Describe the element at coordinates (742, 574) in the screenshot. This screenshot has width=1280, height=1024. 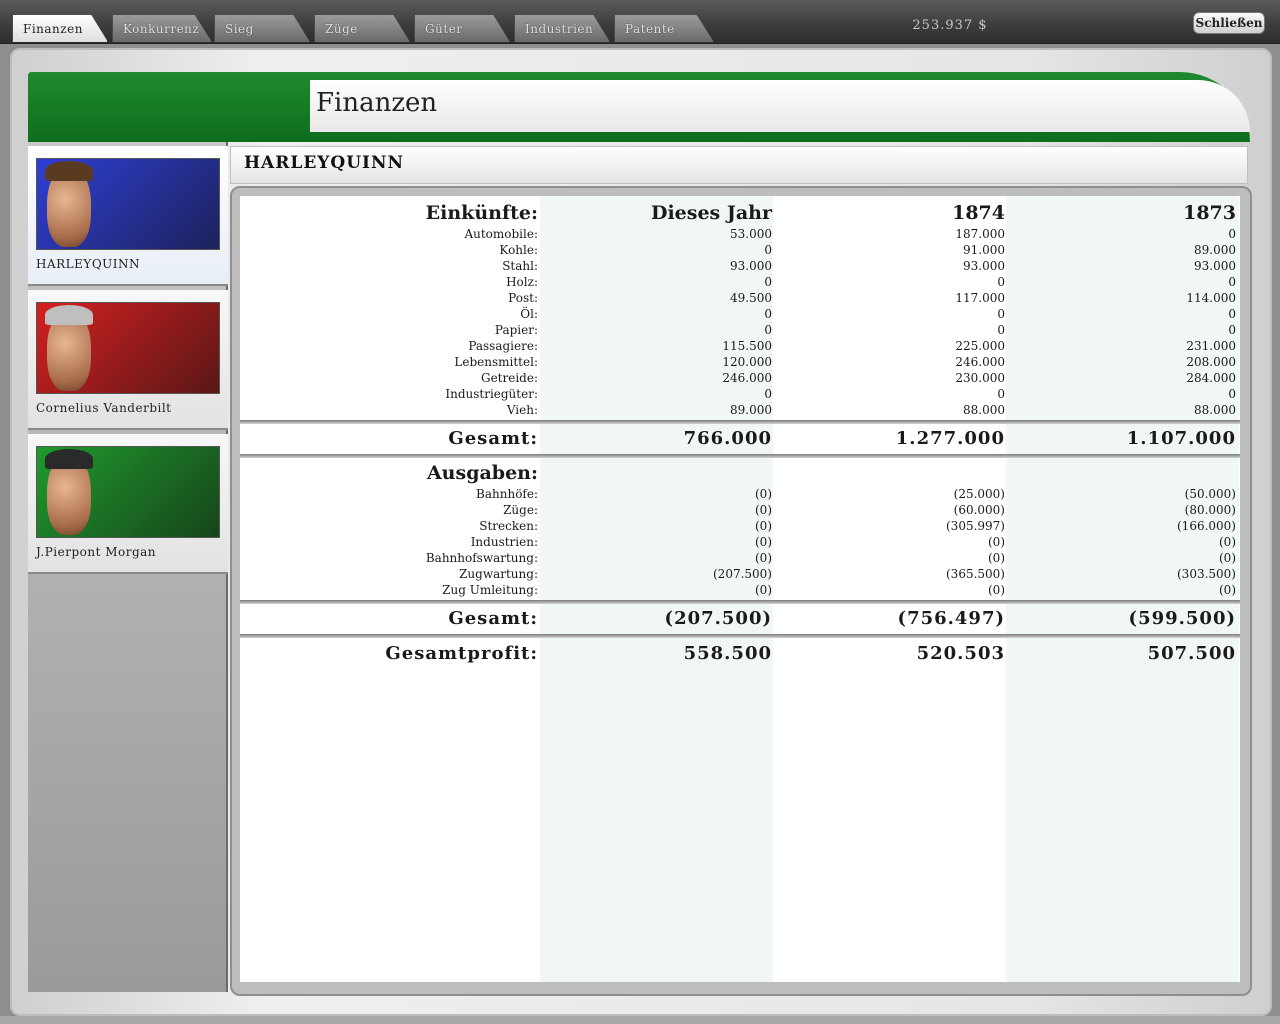
I see `expense-value: (207.500)` at that location.